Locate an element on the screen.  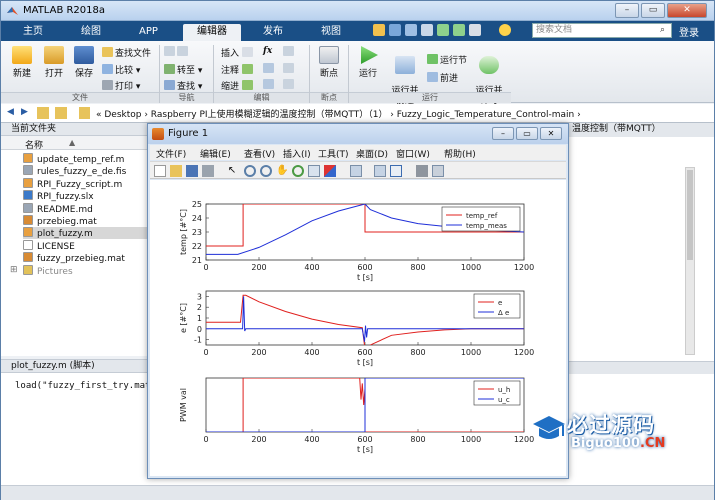
folder-up-icon is located at coordinates (43, 113).